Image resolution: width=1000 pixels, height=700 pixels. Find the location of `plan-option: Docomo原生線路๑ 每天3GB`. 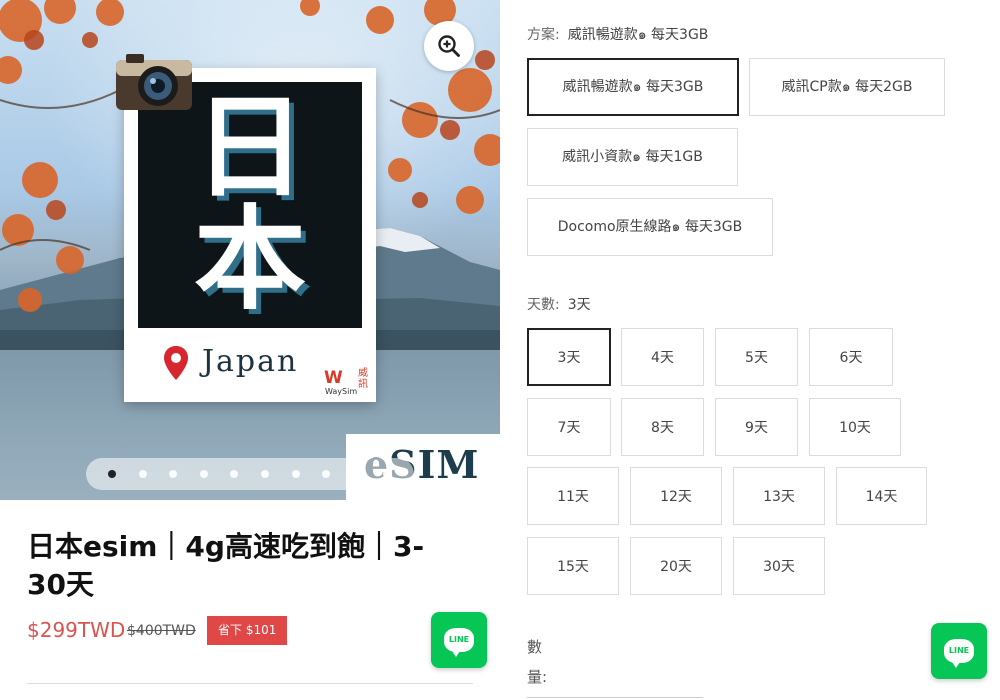

plan-option: Docomo原生線路๑ 每天3GB is located at coordinates (650, 227).